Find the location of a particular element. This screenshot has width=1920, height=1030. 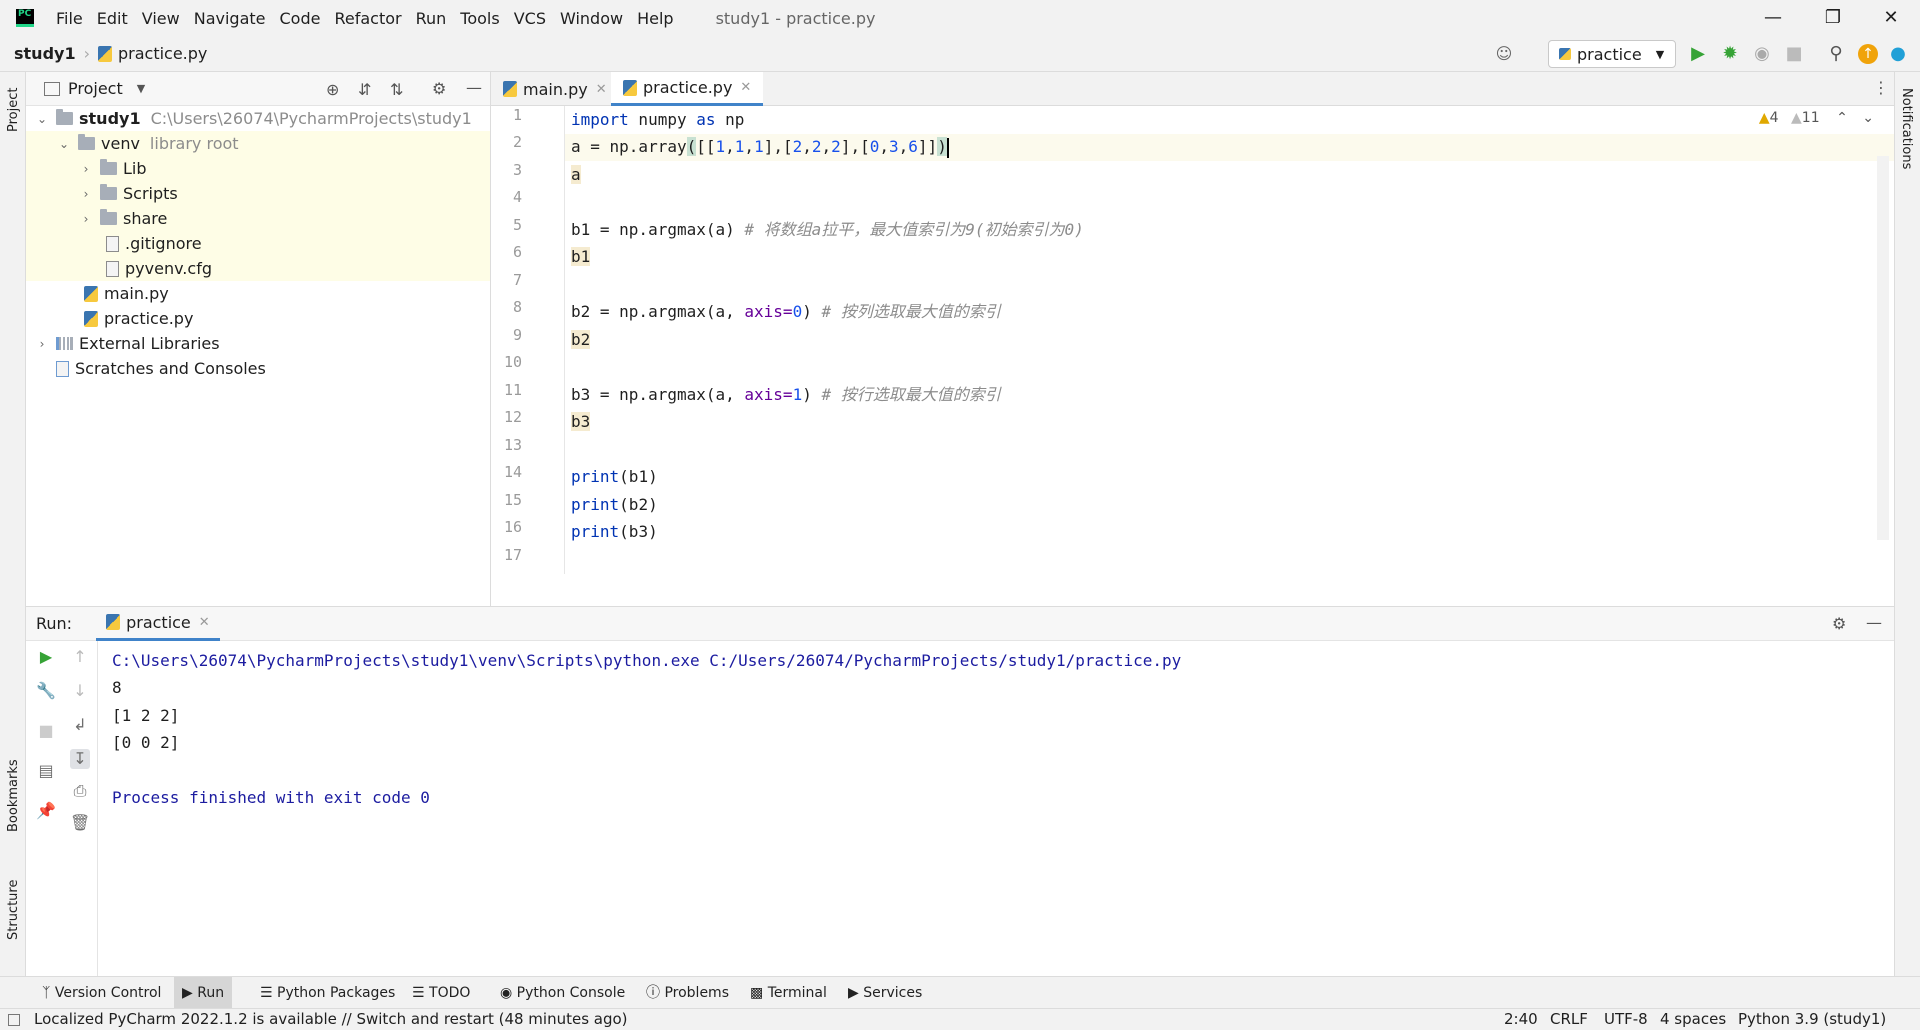

tree-item-share: › share is located at coordinates (258, 218).